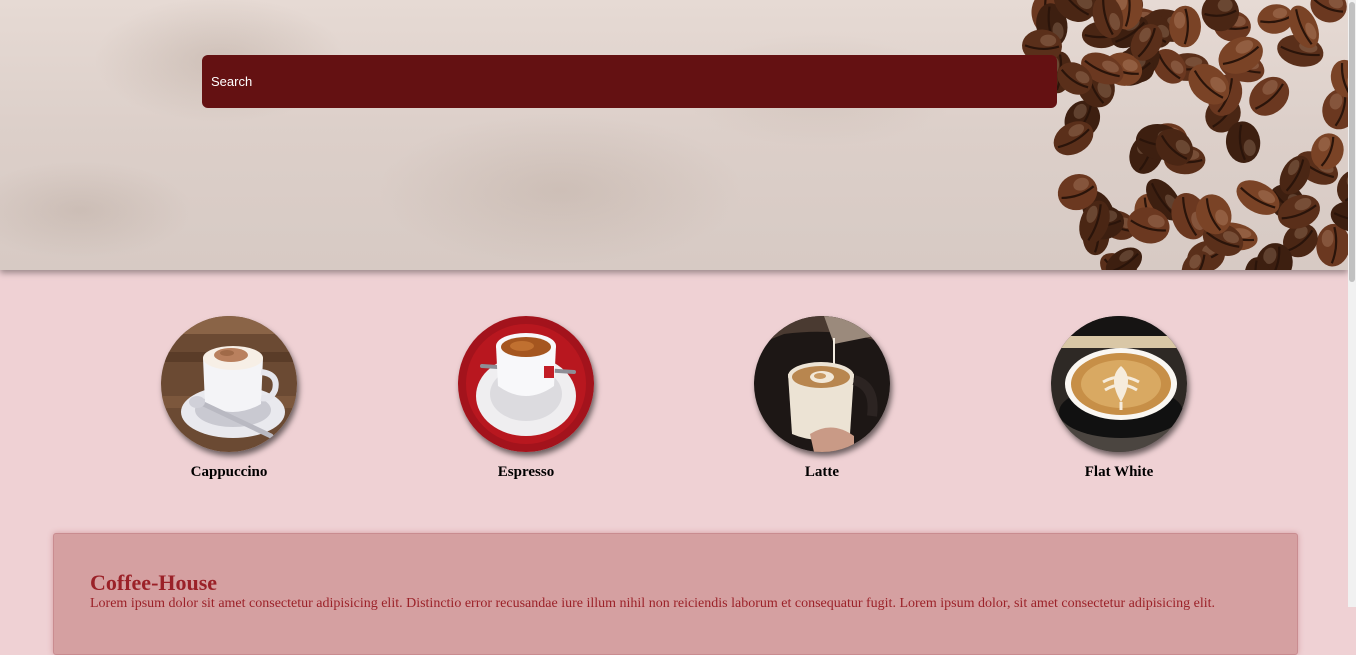 This screenshot has width=1356, height=655. I want to click on about-title: Coffee-House, so click(154, 582).